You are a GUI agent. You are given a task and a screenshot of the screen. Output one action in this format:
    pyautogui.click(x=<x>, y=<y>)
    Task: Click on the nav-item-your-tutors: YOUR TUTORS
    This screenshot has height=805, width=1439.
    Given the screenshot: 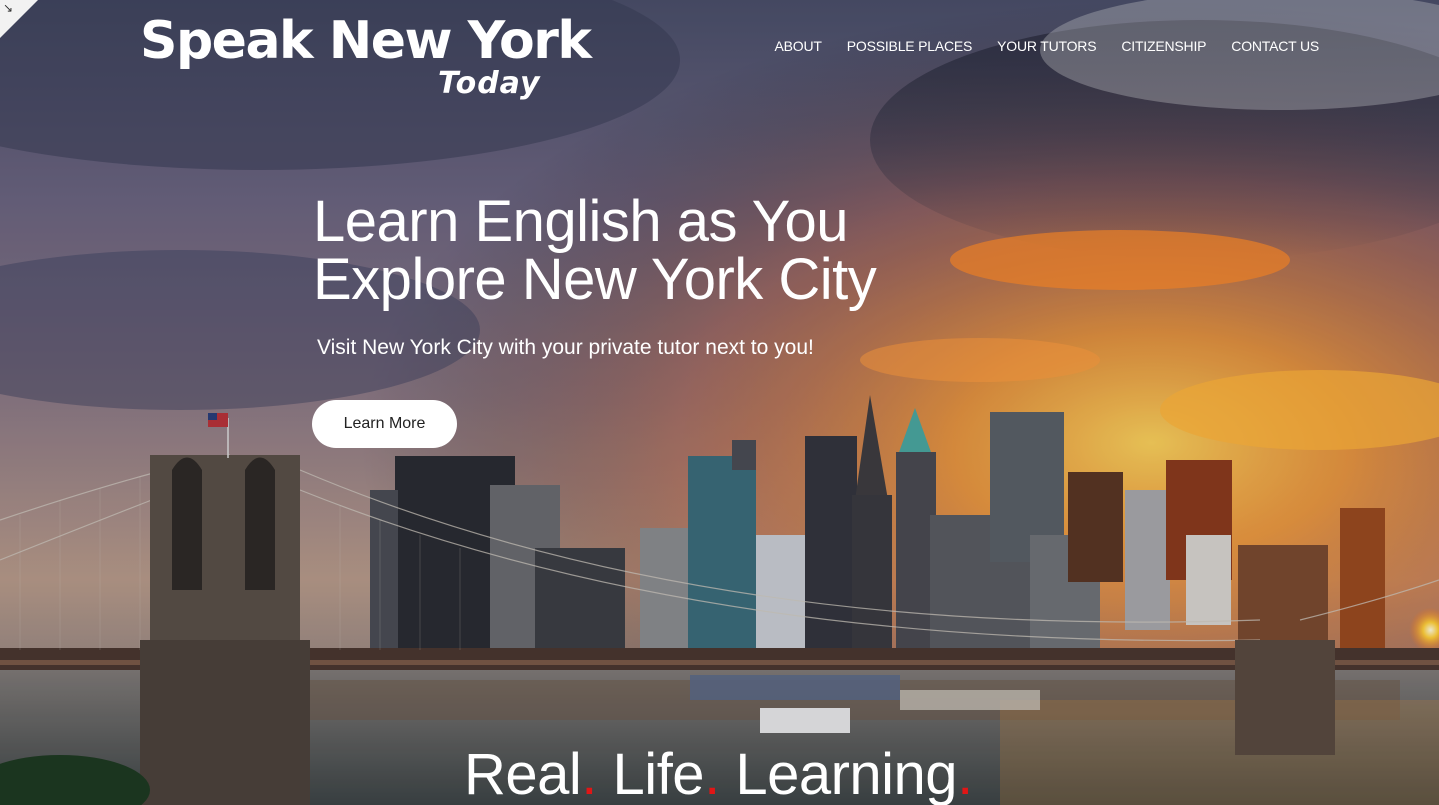 What is the action you would take?
    pyautogui.click(x=1046, y=46)
    